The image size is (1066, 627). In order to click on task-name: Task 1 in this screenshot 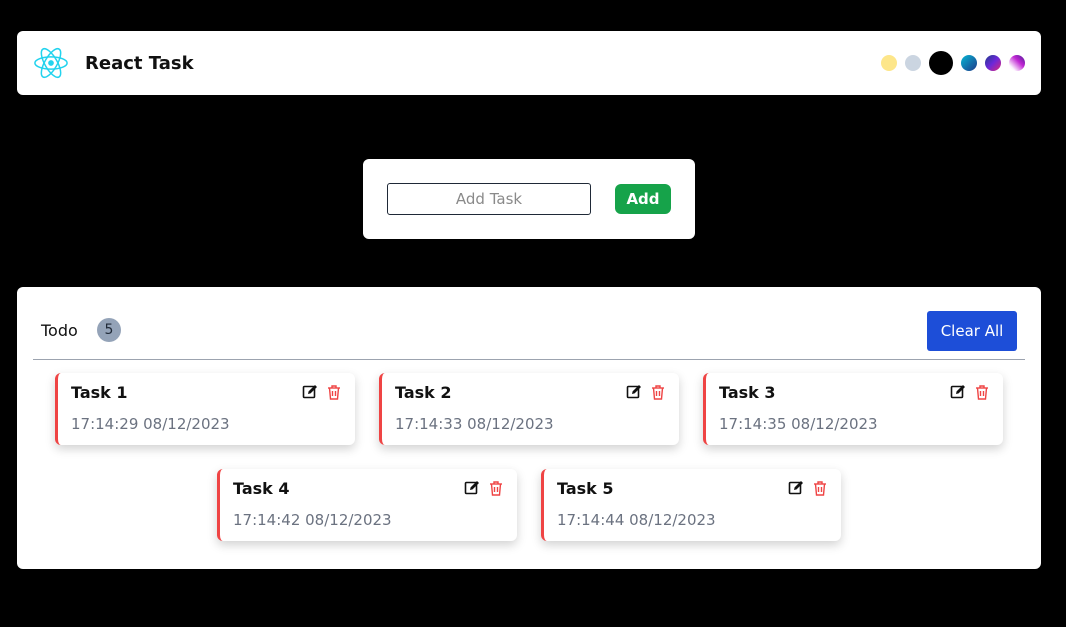, I will do `click(99, 392)`.